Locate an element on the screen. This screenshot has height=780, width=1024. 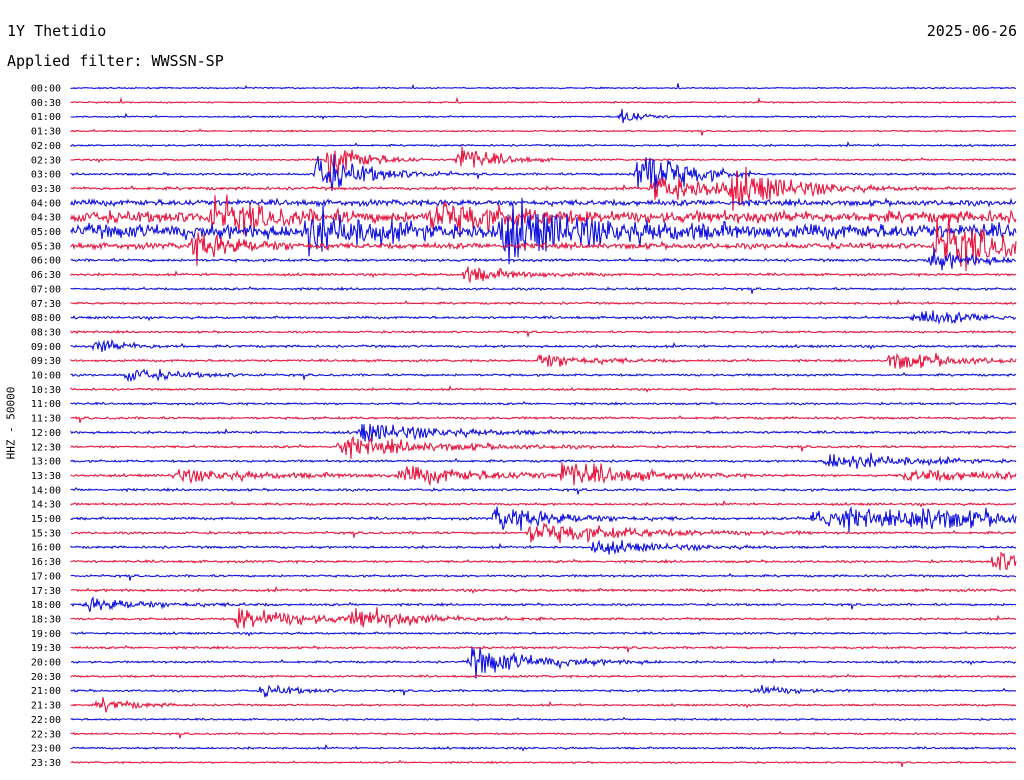
row-time-label: 03:30 is located at coordinates (46, 189).